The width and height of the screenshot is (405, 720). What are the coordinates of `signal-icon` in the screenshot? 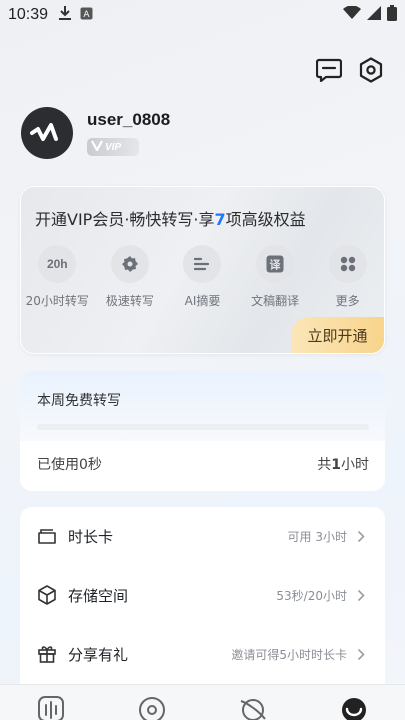 It's located at (374, 15).